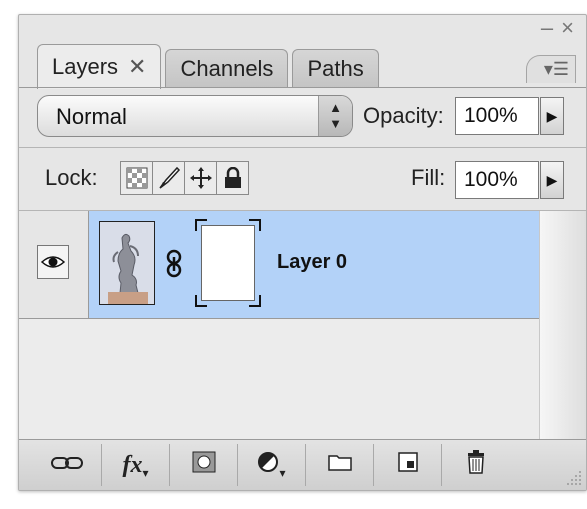 This screenshot has width=587, height=509. I want to click on eye-icon, so click(53, 262).